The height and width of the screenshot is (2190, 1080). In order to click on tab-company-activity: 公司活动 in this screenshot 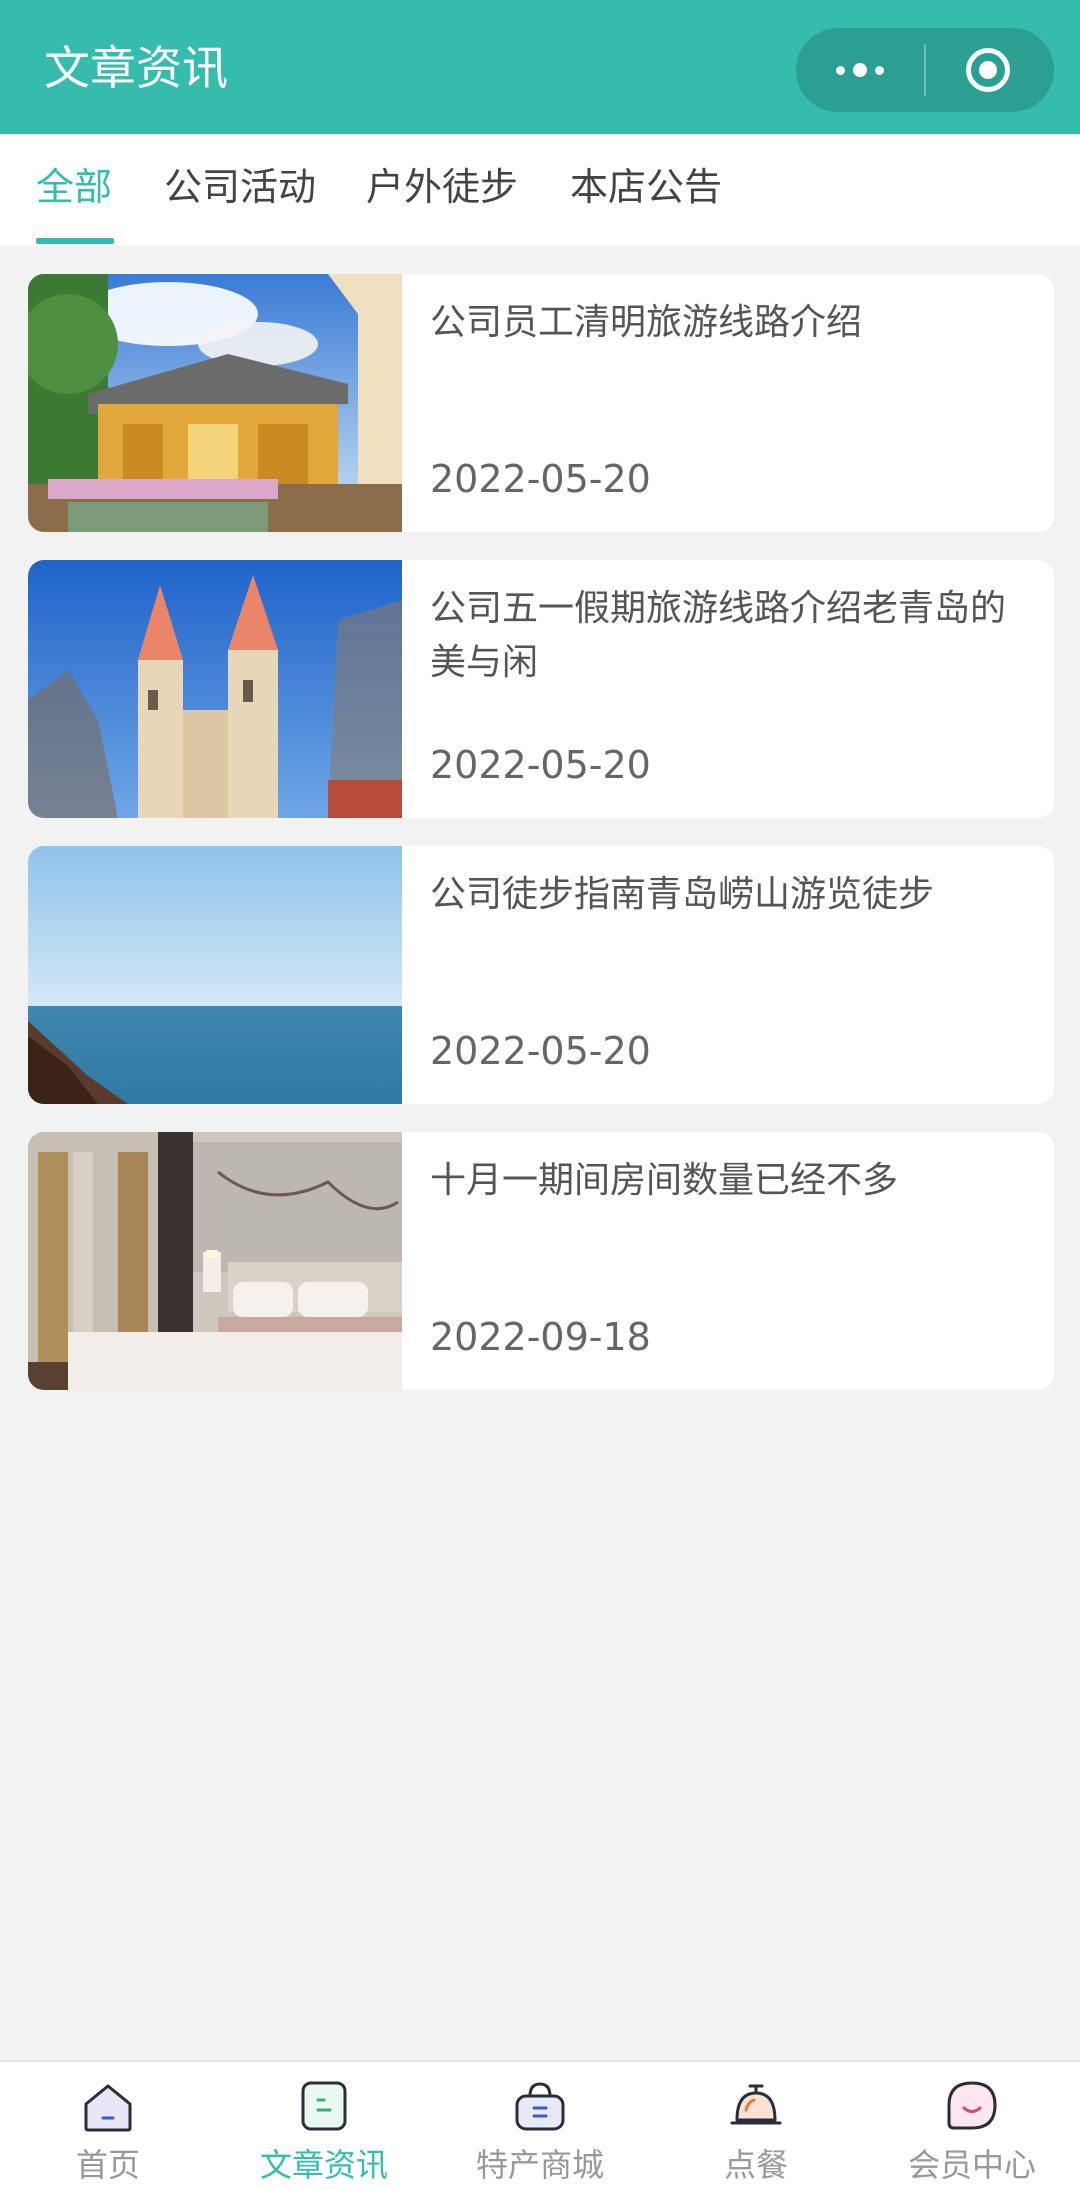, I will do `click(240, 187)`.